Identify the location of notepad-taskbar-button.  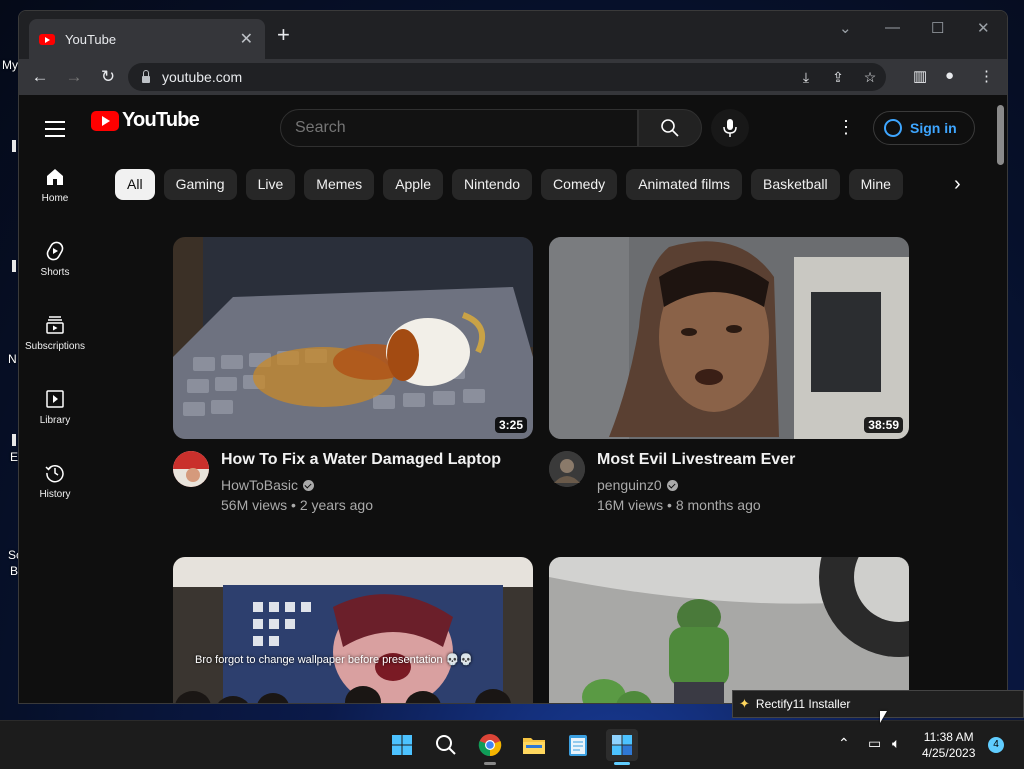
(578, 745).